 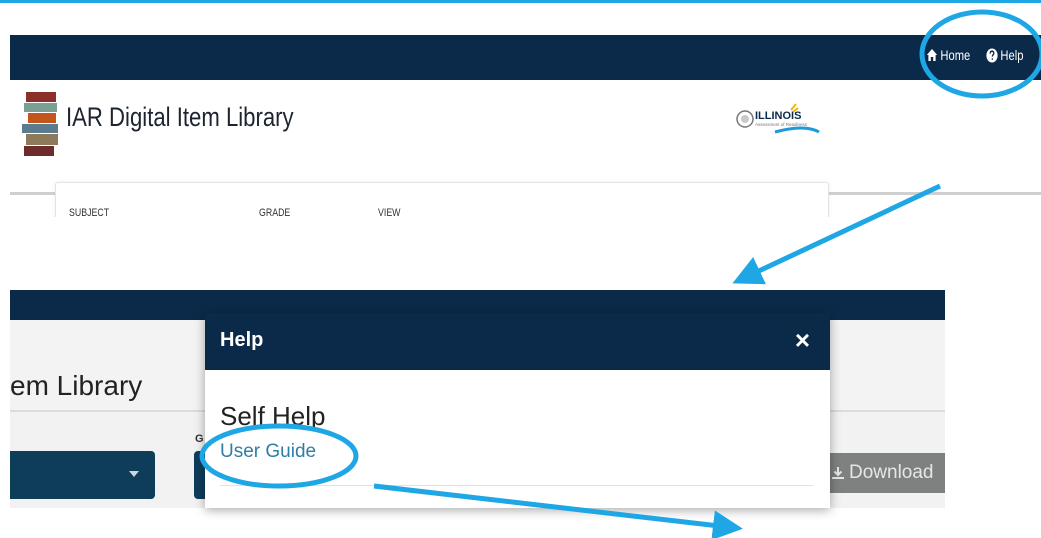 I want to click on modal-divider, so click(x=516, y=485).